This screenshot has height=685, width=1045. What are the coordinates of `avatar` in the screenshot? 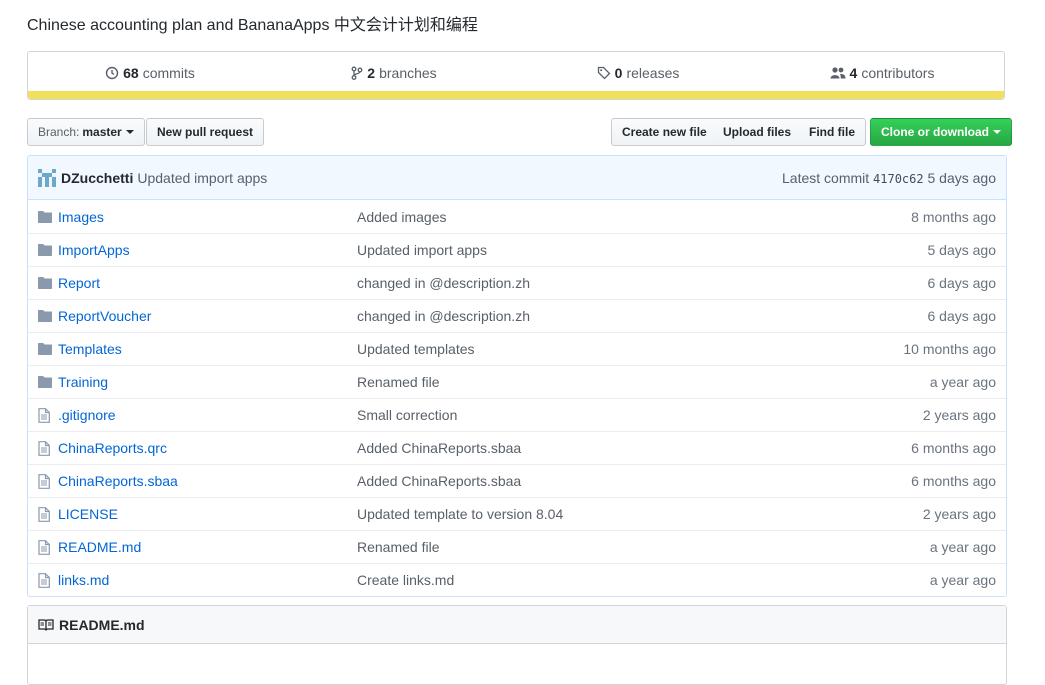 It's located at (47, 177).